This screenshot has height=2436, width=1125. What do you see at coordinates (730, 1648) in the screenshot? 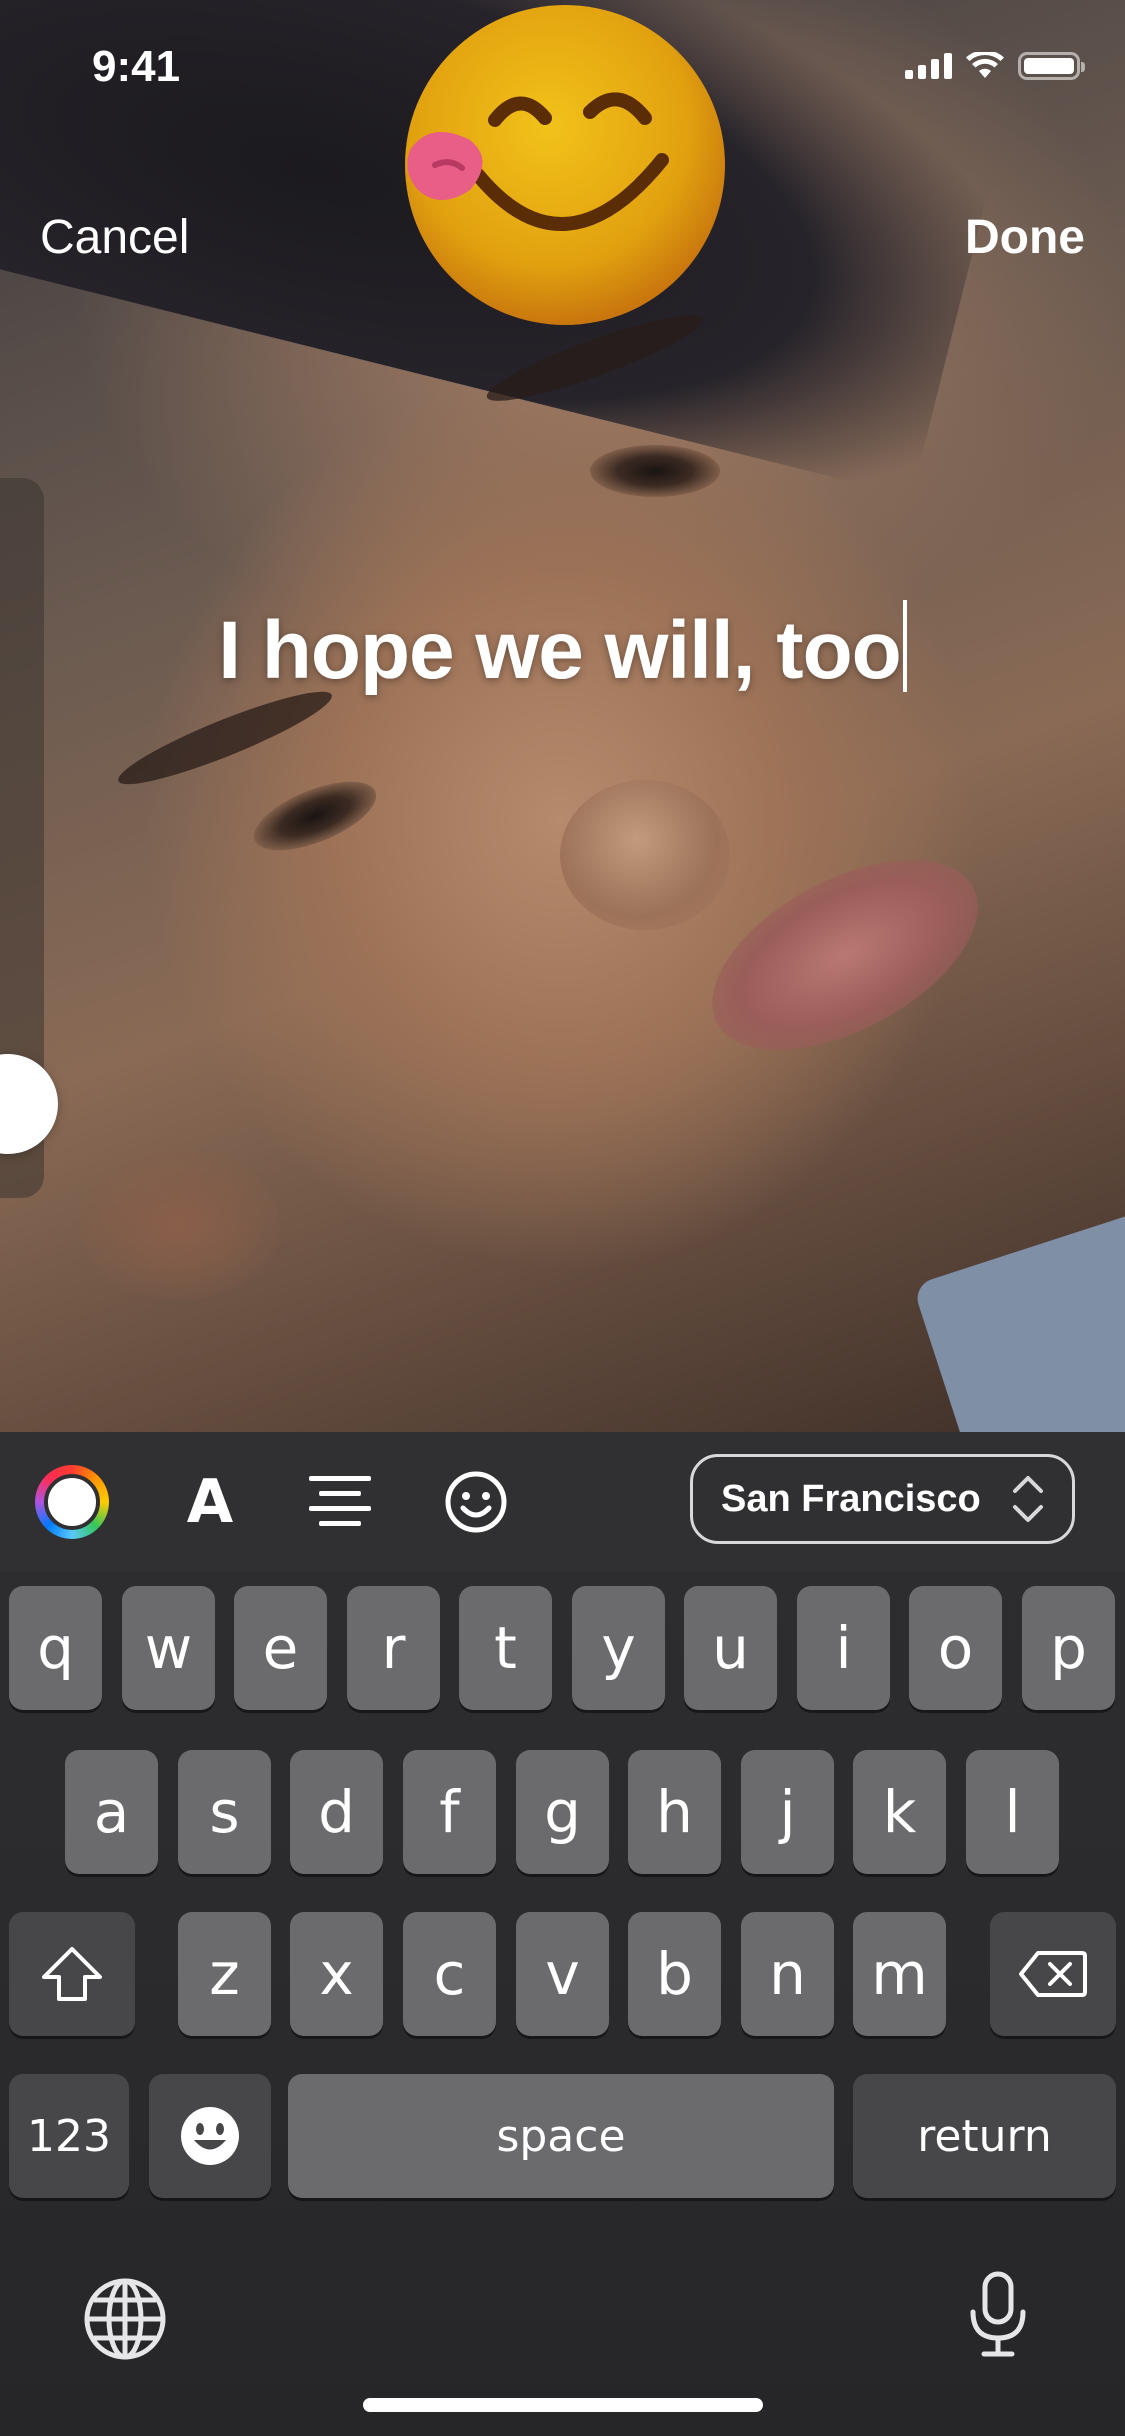
I see `key-u: u` at bounding box center [730, 1648].